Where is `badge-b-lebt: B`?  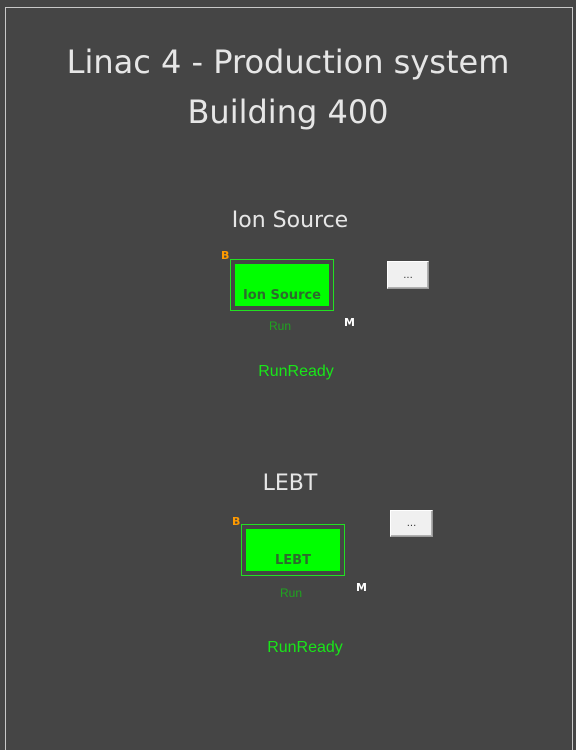
badge-b-lebt: B is located at coordinates (236, 521).